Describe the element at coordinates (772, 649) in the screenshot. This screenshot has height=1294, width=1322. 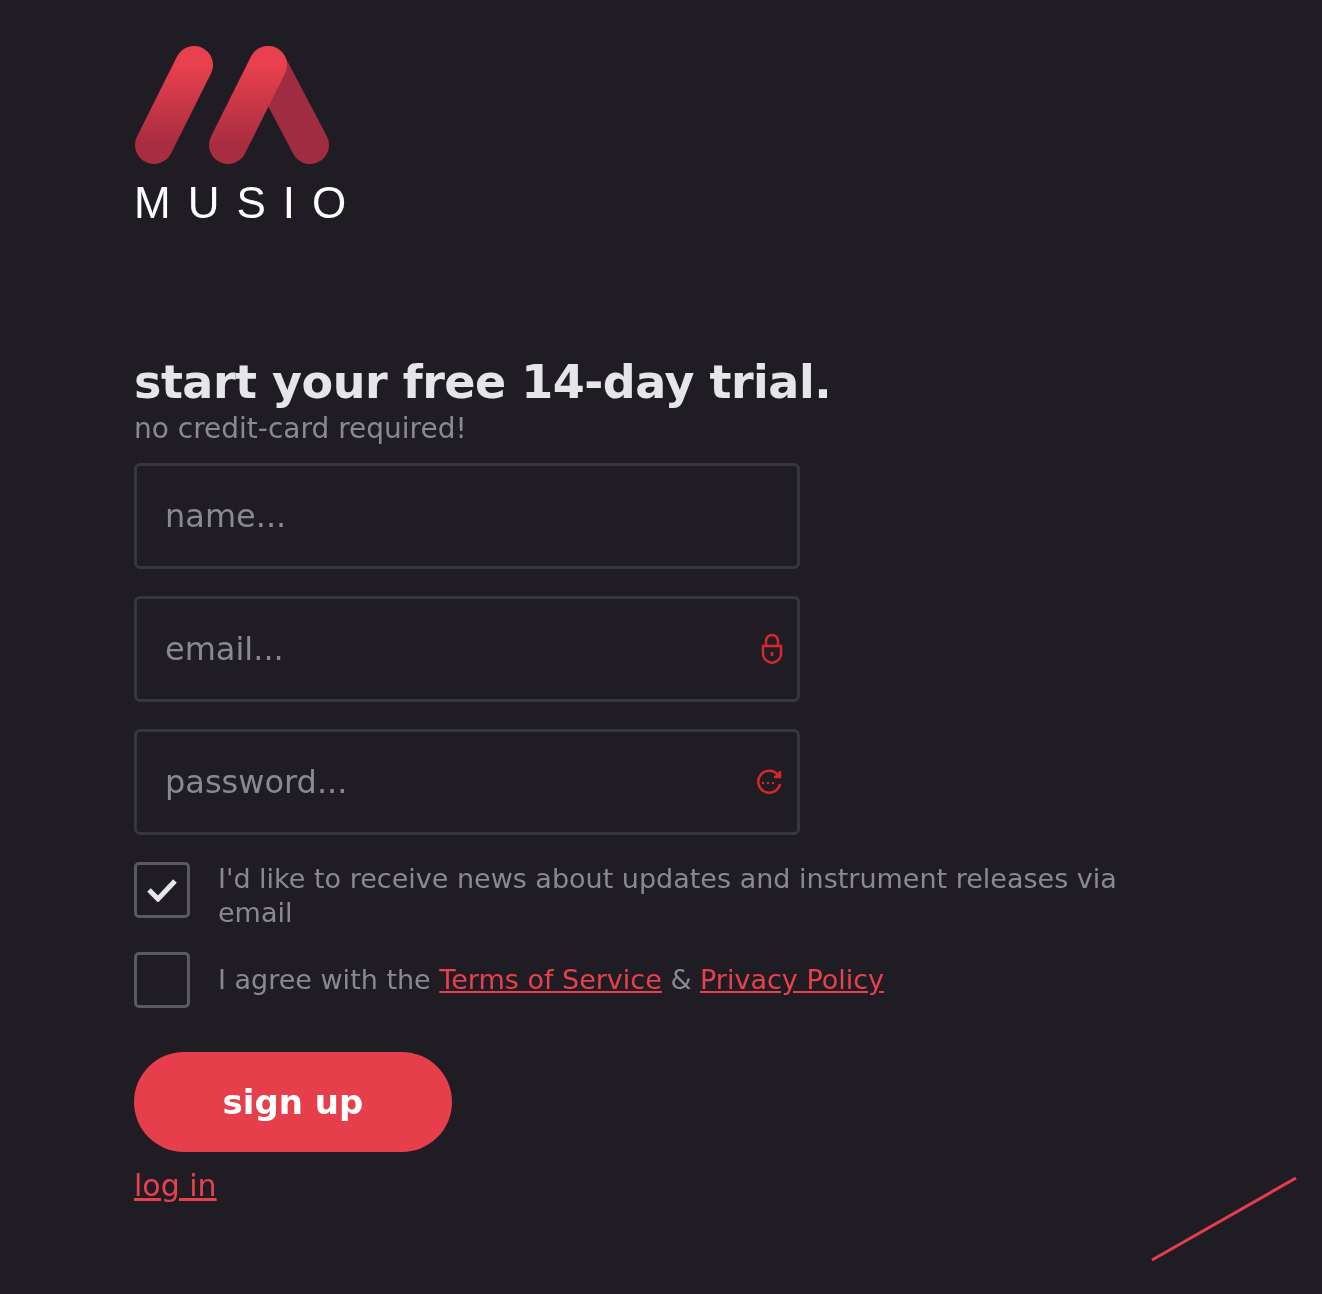
I see `lock-icon` at that location.